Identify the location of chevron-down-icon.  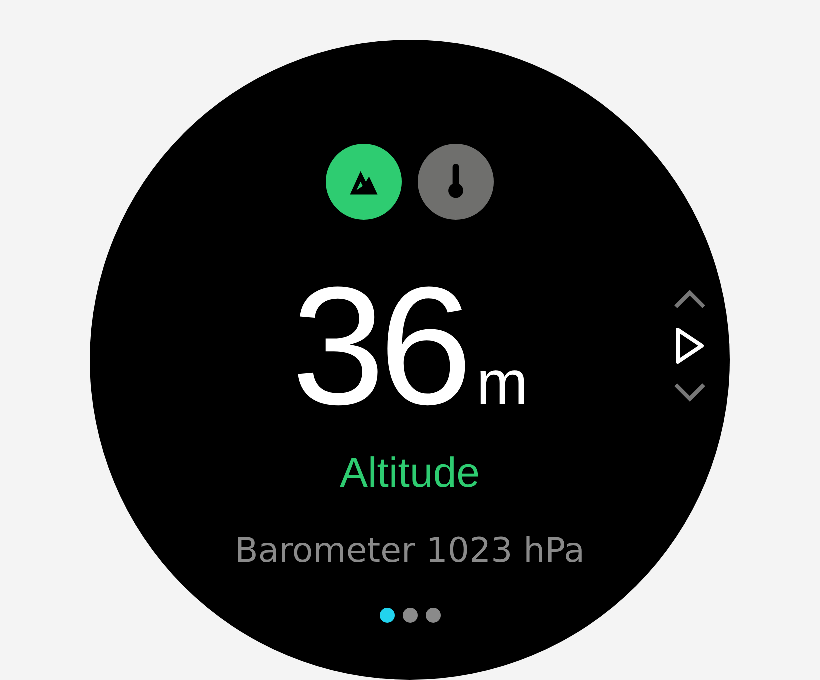
(690, 393).